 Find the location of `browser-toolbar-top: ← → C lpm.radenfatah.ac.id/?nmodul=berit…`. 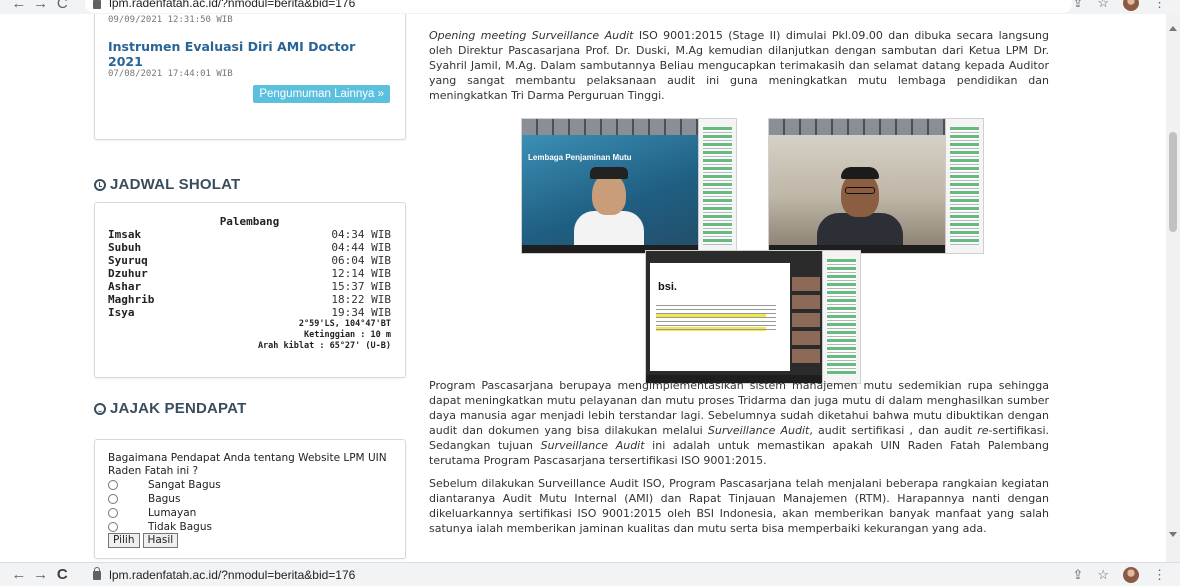

browser-toolbar-top: ← → C lpm.radenfatah.ac.id/?nmodul=berit… is located at coordinates (590, 7).